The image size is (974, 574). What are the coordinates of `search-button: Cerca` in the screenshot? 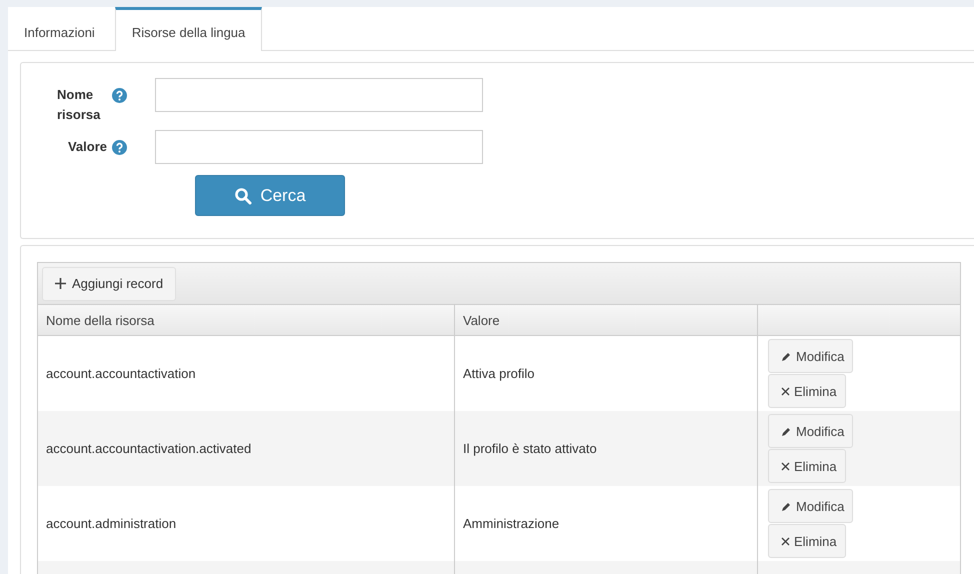 It's located at (270, 195).